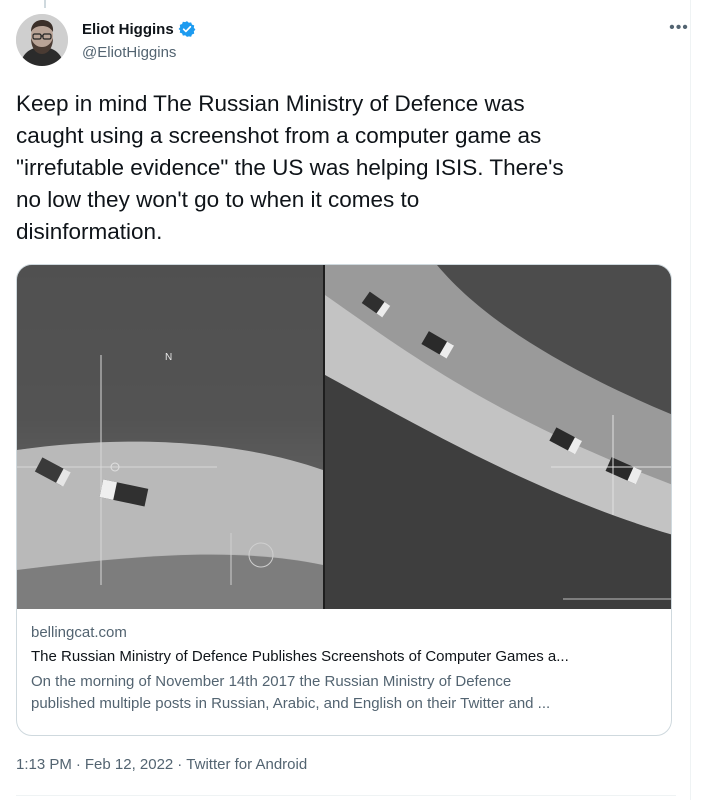 The width and height of the screenshot is (724, 800). I want to click on user-handle: @EliotHiggins, so click(129, 52).